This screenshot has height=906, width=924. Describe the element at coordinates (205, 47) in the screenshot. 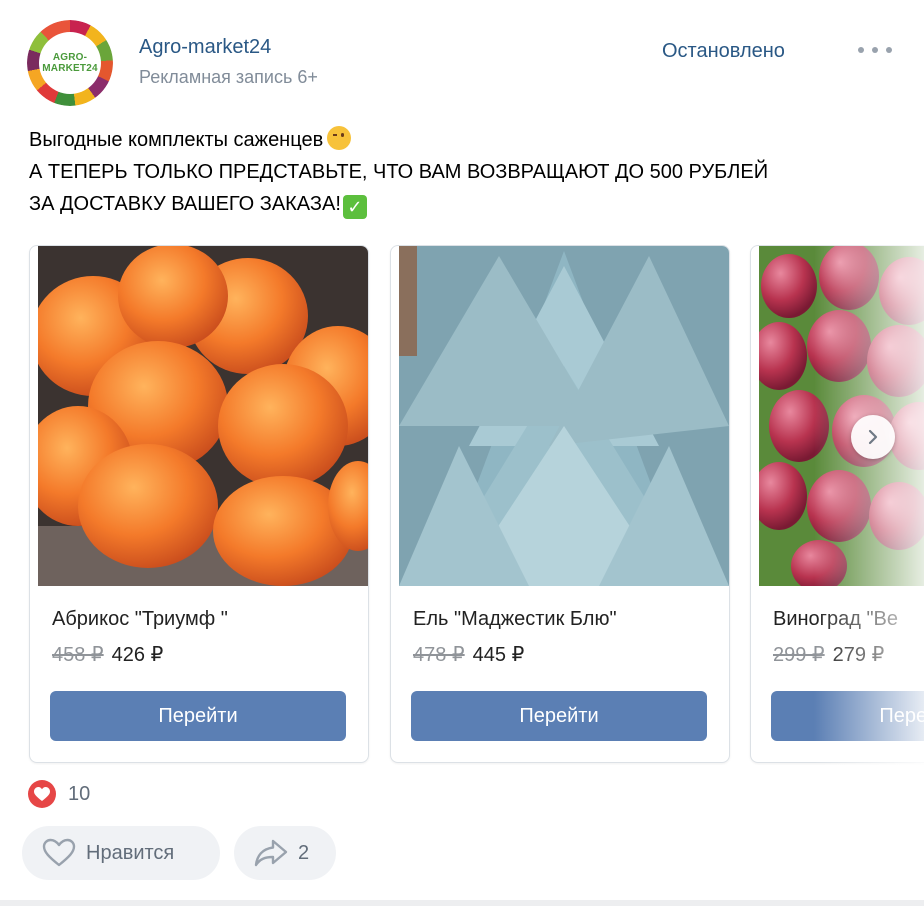

I see `author-name-link: Agro-market24` at that location.